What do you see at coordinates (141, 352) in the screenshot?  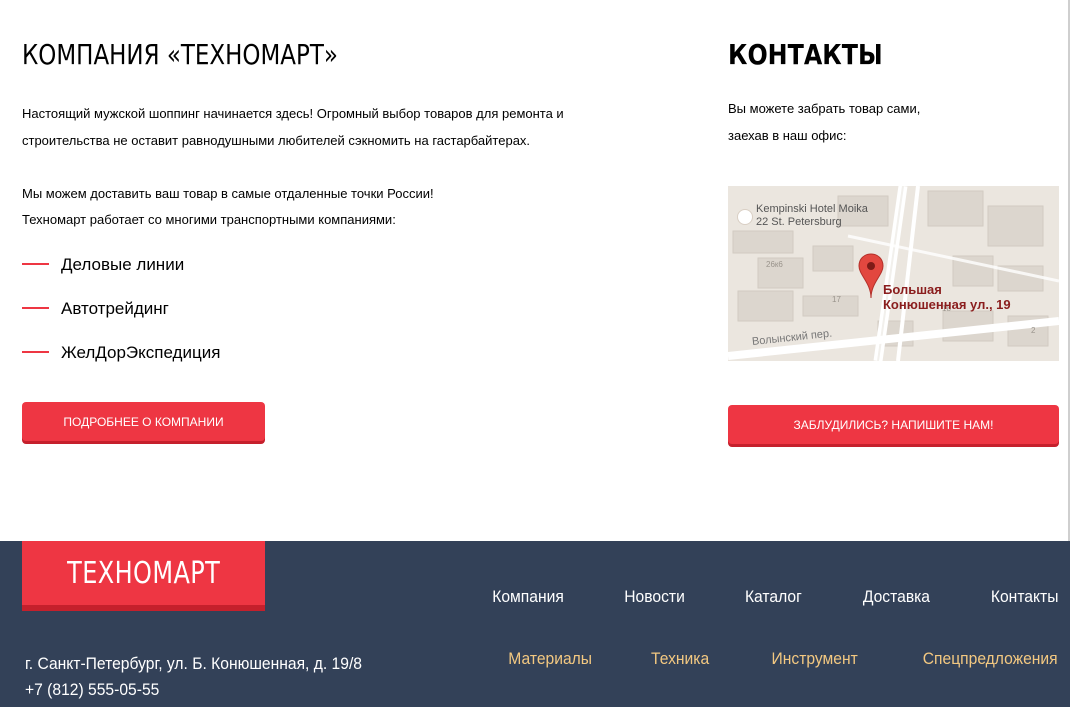 I see `partner-label: ЖелДорЭкспедиция` at bounding box center [141, 352].